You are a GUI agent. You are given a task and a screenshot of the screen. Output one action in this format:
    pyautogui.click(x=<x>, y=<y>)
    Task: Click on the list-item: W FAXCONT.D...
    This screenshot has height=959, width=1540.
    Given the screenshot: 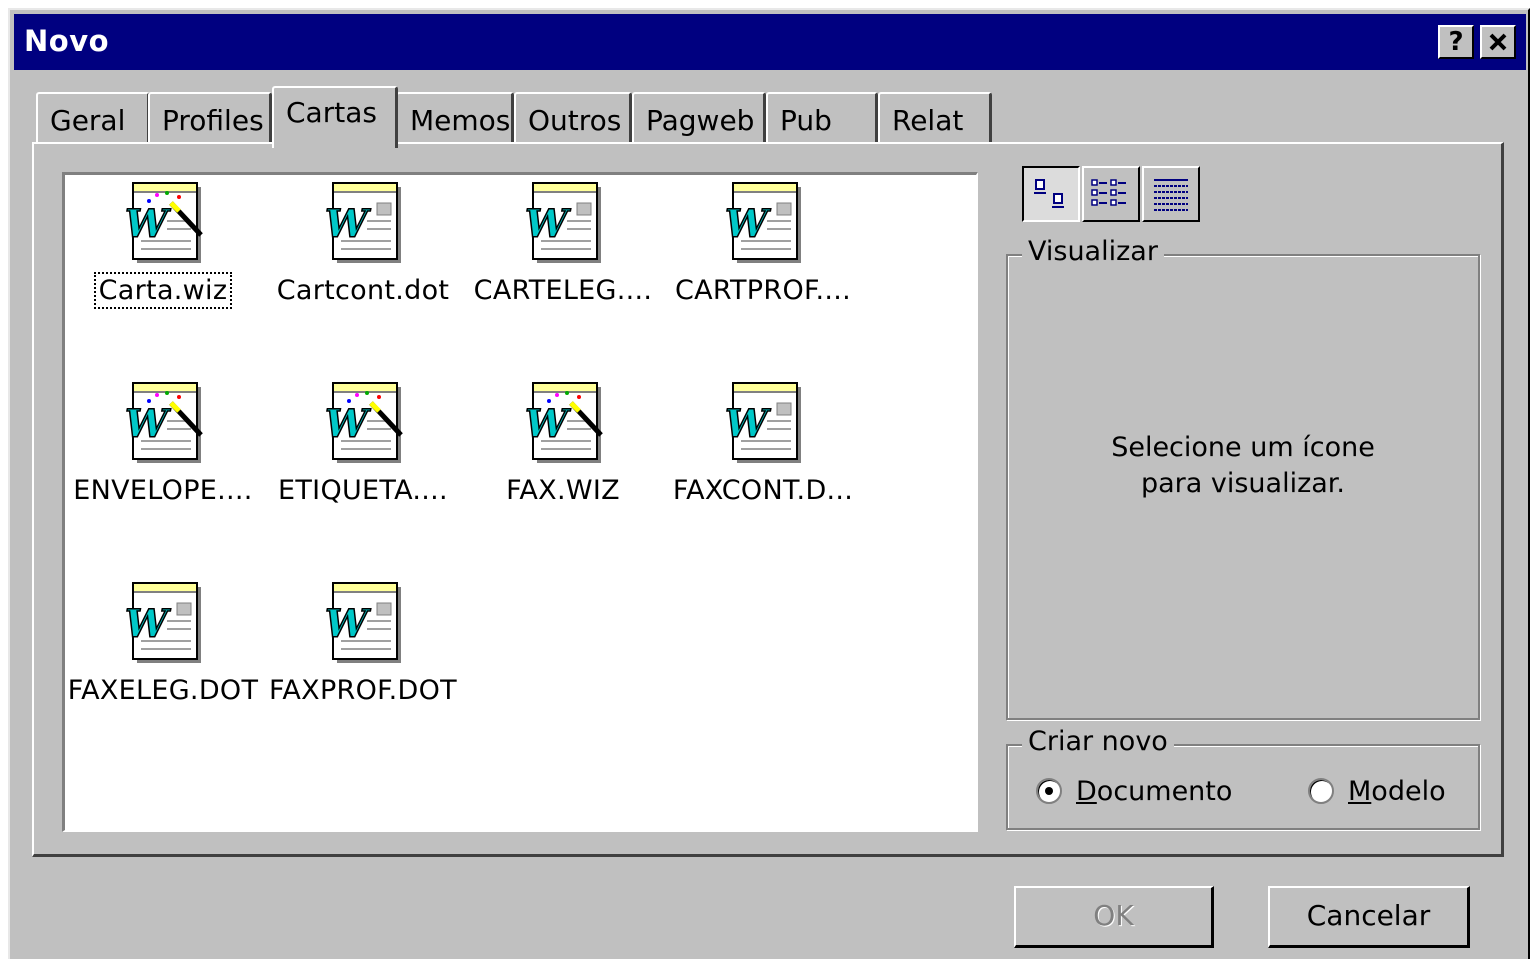 What is the action you would take?
    pyautogui.click(x=763, y=452)
    